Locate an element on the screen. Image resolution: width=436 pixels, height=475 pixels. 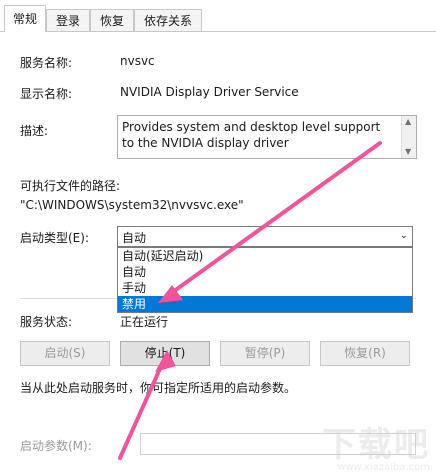
watermark-main-text: 下载吧 is located at coordinates (376, 445).